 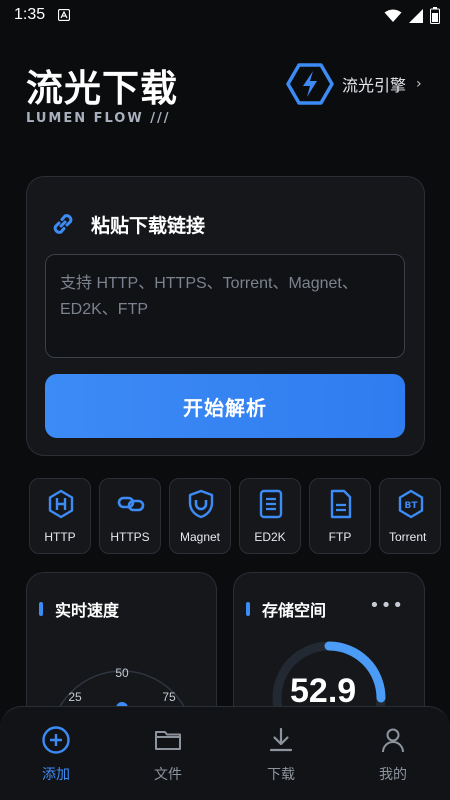 What do you see at coordinates (168, 775) in the screenshot?
I see `nav-label: 文件` at bounding box center [168, 775].